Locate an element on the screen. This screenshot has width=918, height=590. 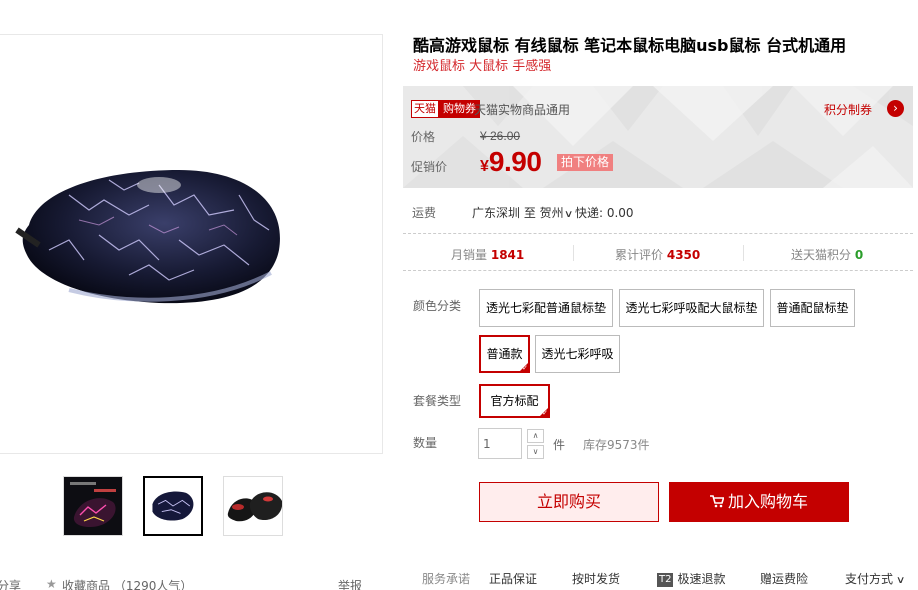
sku-option-label: 普通款 is located at coordinates (504, 354).